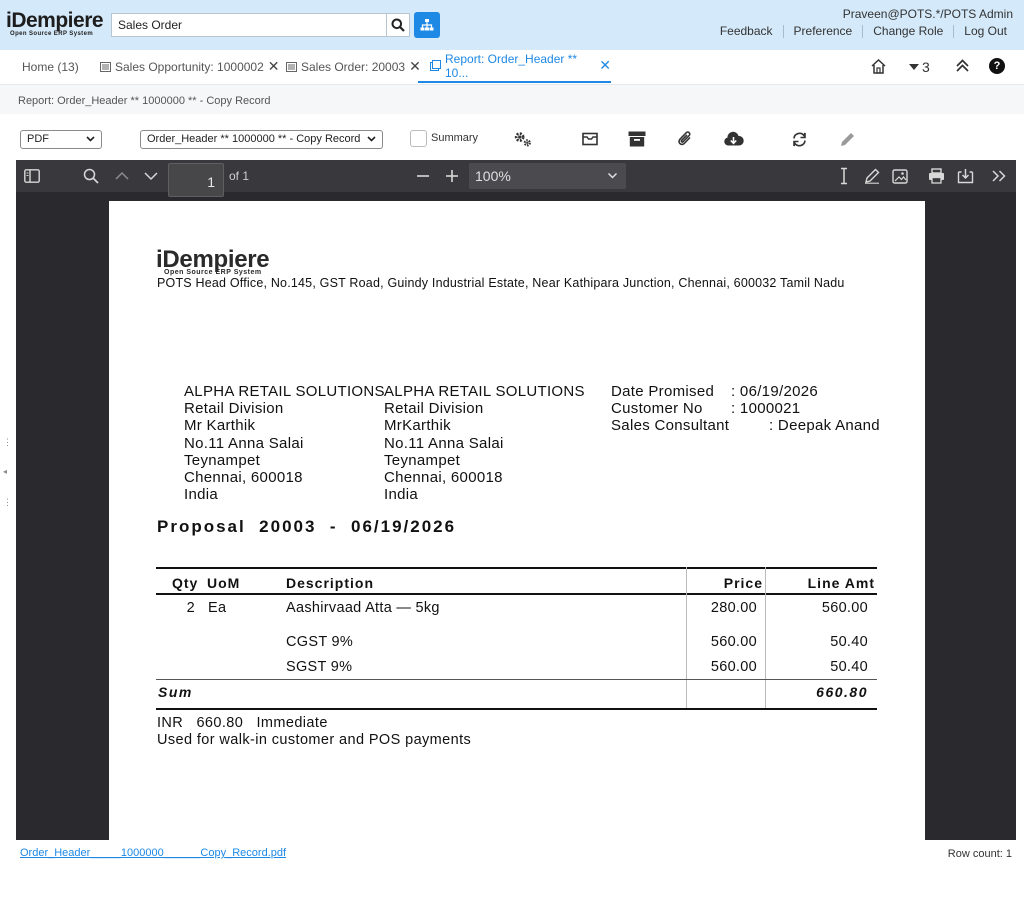 The height and width of the screenshot is (897, 1024). I want to click on ship-to-line: Teynampet, so click(422, 460).